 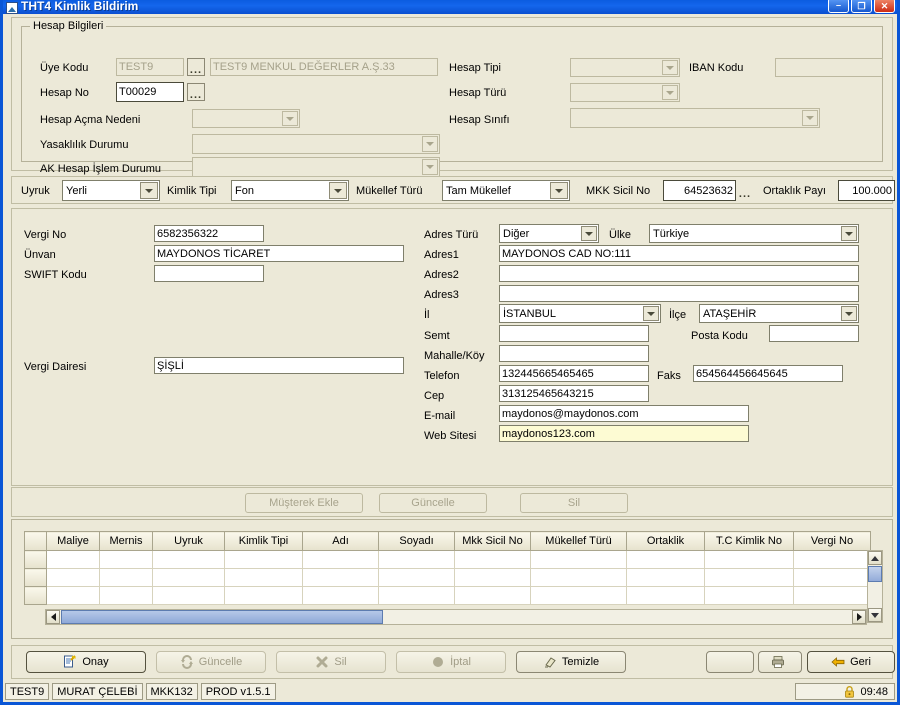 What do you see at coordinates (416, 541) in the screenshot?
I see `grid-col-soyadi: Soyadı` at bounding box center [416, 541].